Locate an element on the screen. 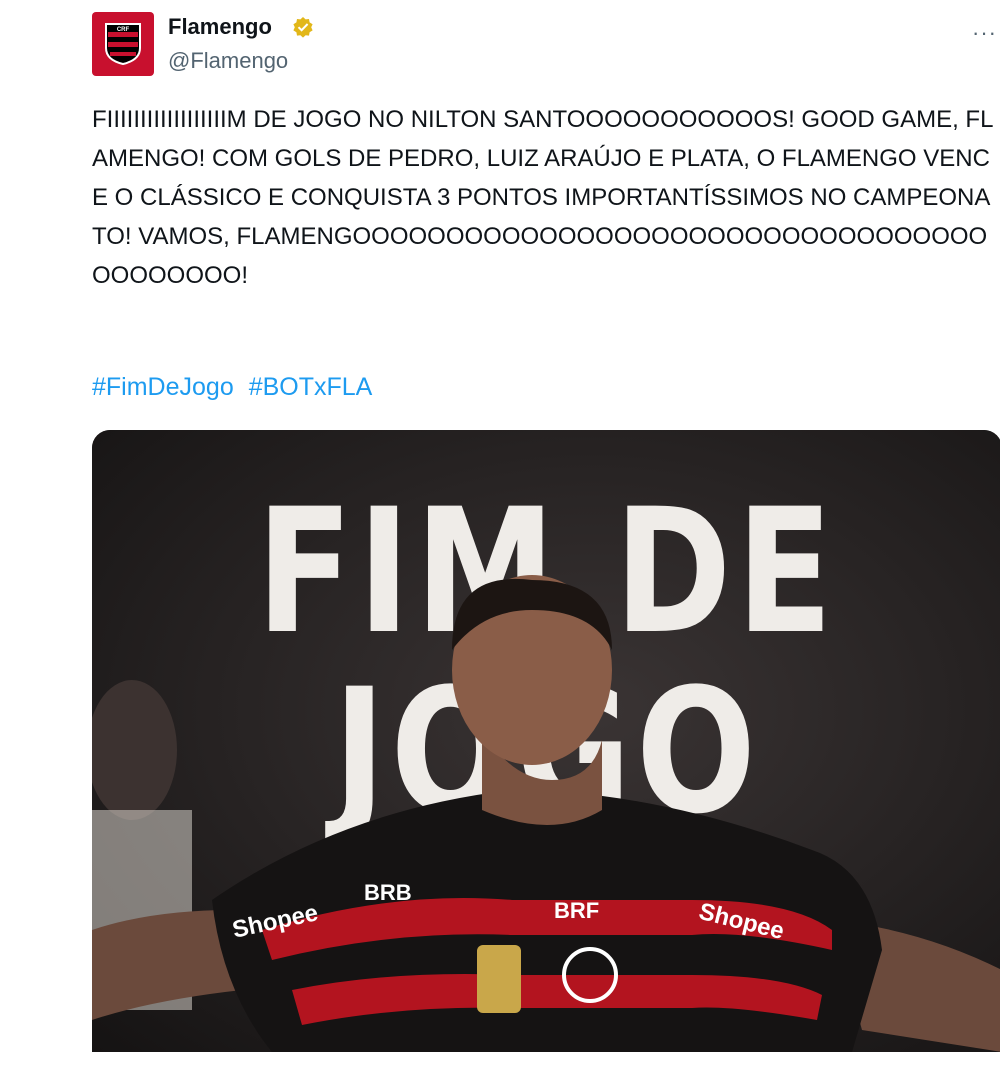 This screenshot has width=1000, height=1074. avatar: CRF is located at coordinates (123, 44).